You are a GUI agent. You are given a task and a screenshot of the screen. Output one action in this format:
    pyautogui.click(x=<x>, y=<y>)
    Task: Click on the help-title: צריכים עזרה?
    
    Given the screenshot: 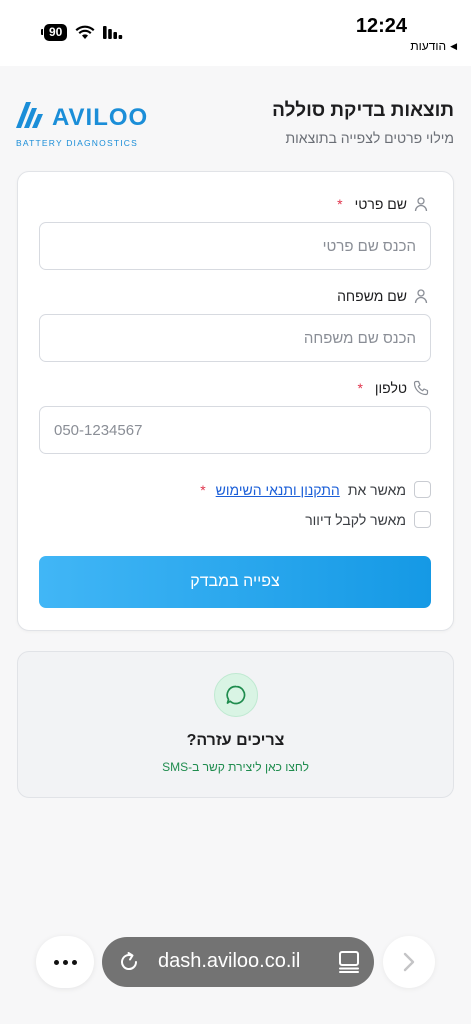 What is the action you would take?
    pyautogui.click(x=235, y=740)
    